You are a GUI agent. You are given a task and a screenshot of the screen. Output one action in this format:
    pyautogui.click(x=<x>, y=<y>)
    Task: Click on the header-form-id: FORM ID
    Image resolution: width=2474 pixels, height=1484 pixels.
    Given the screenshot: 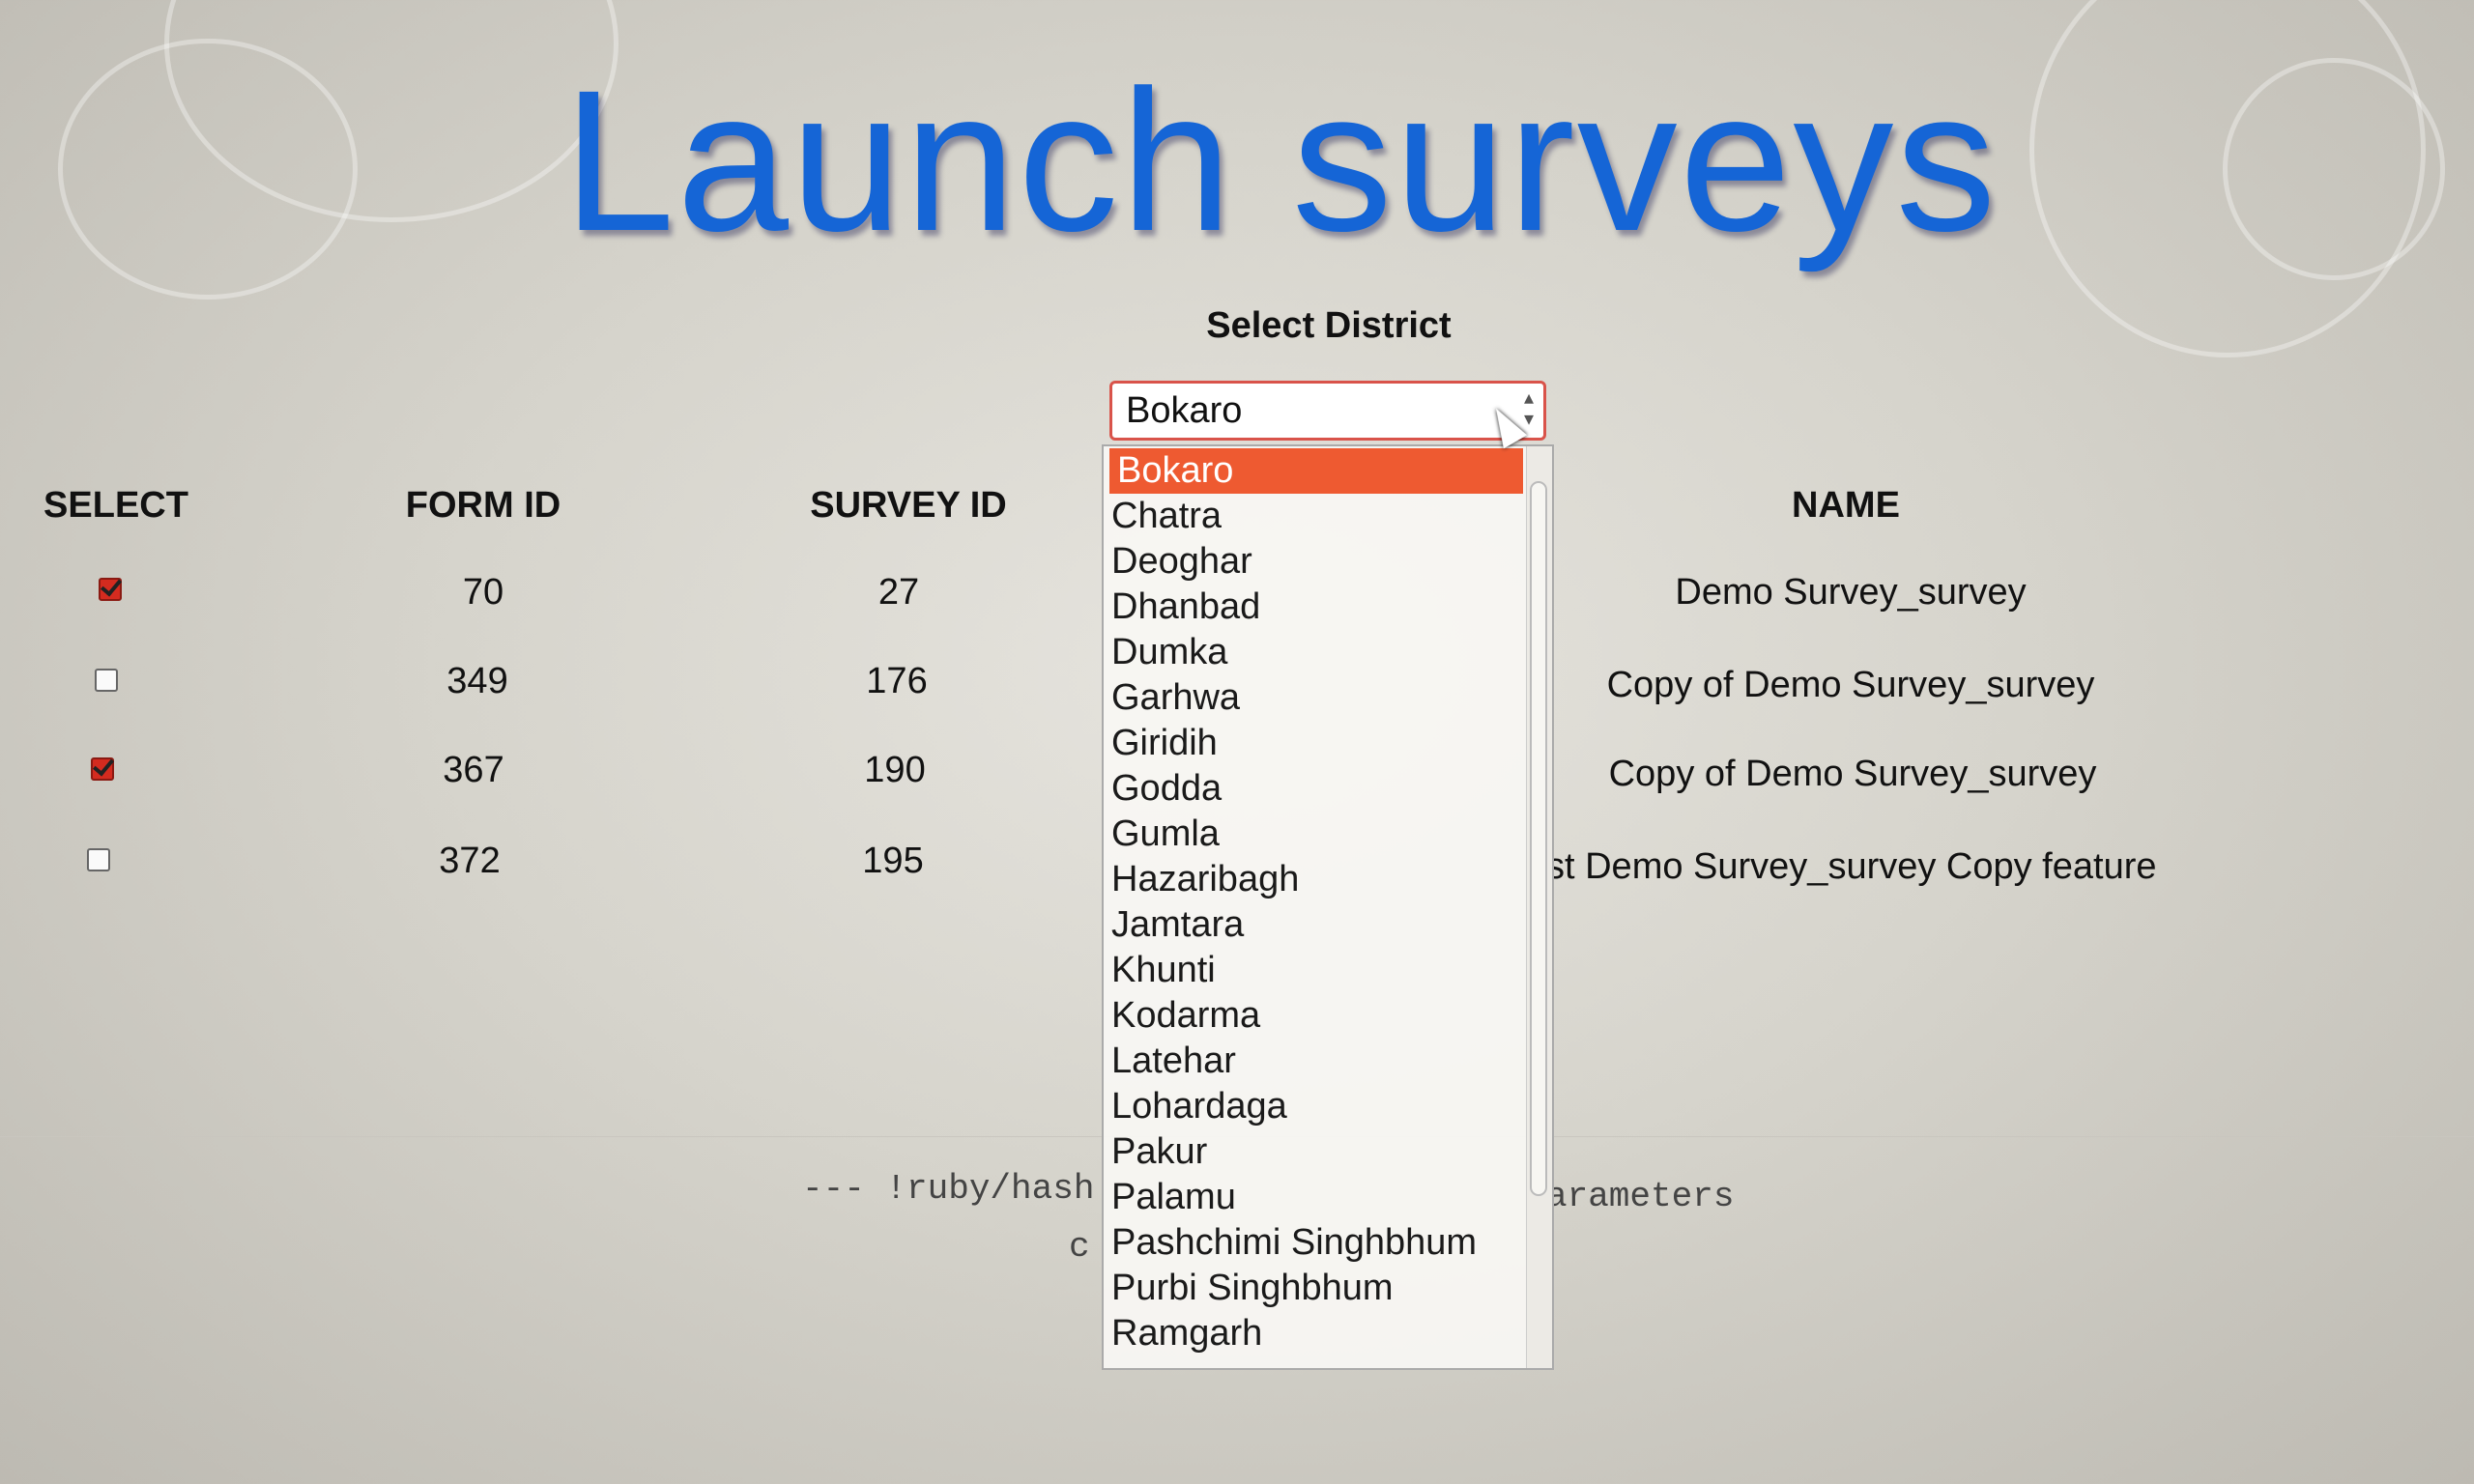 What is the action you would take?
    pyautogui.click(x=483, y=505)
    